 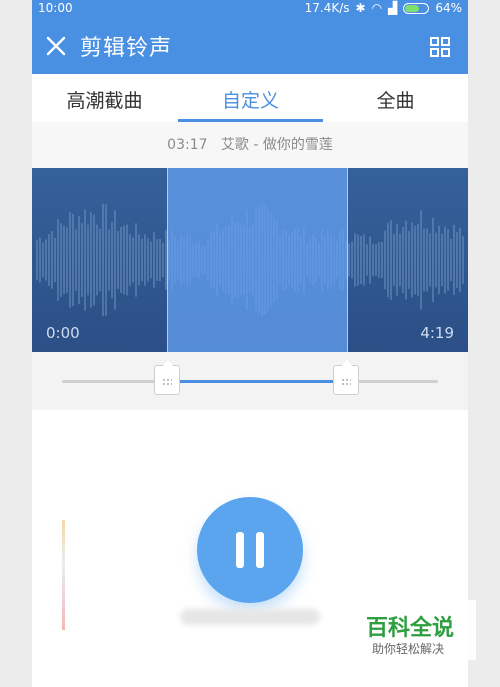 What do you see at coordinates (345, 377) in the screenshot?
I see `end-handle` at bounding box center [345, 377].